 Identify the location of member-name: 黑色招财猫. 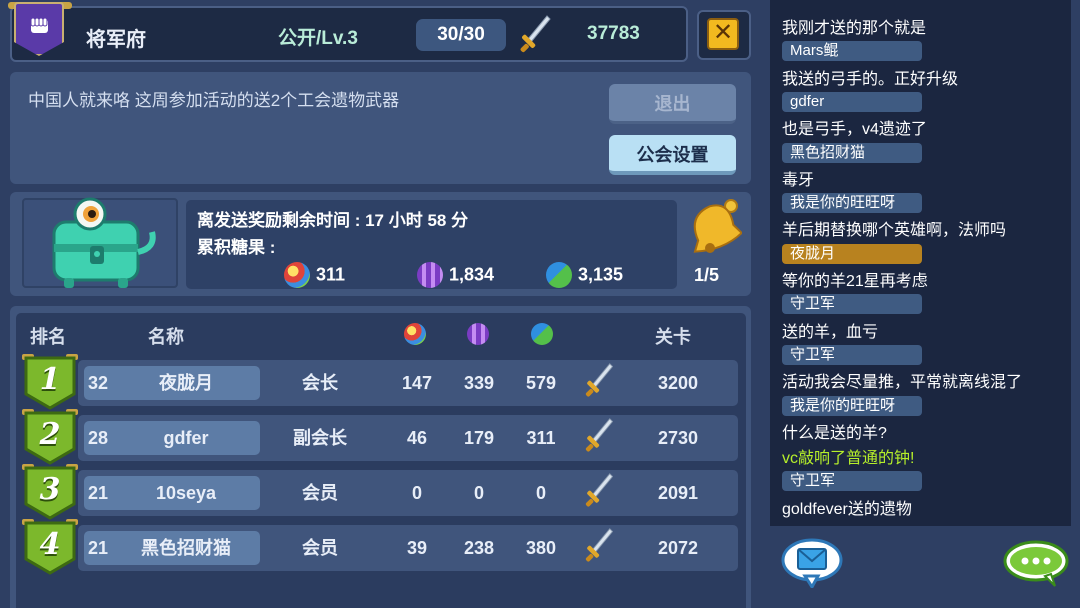
(186, 548).